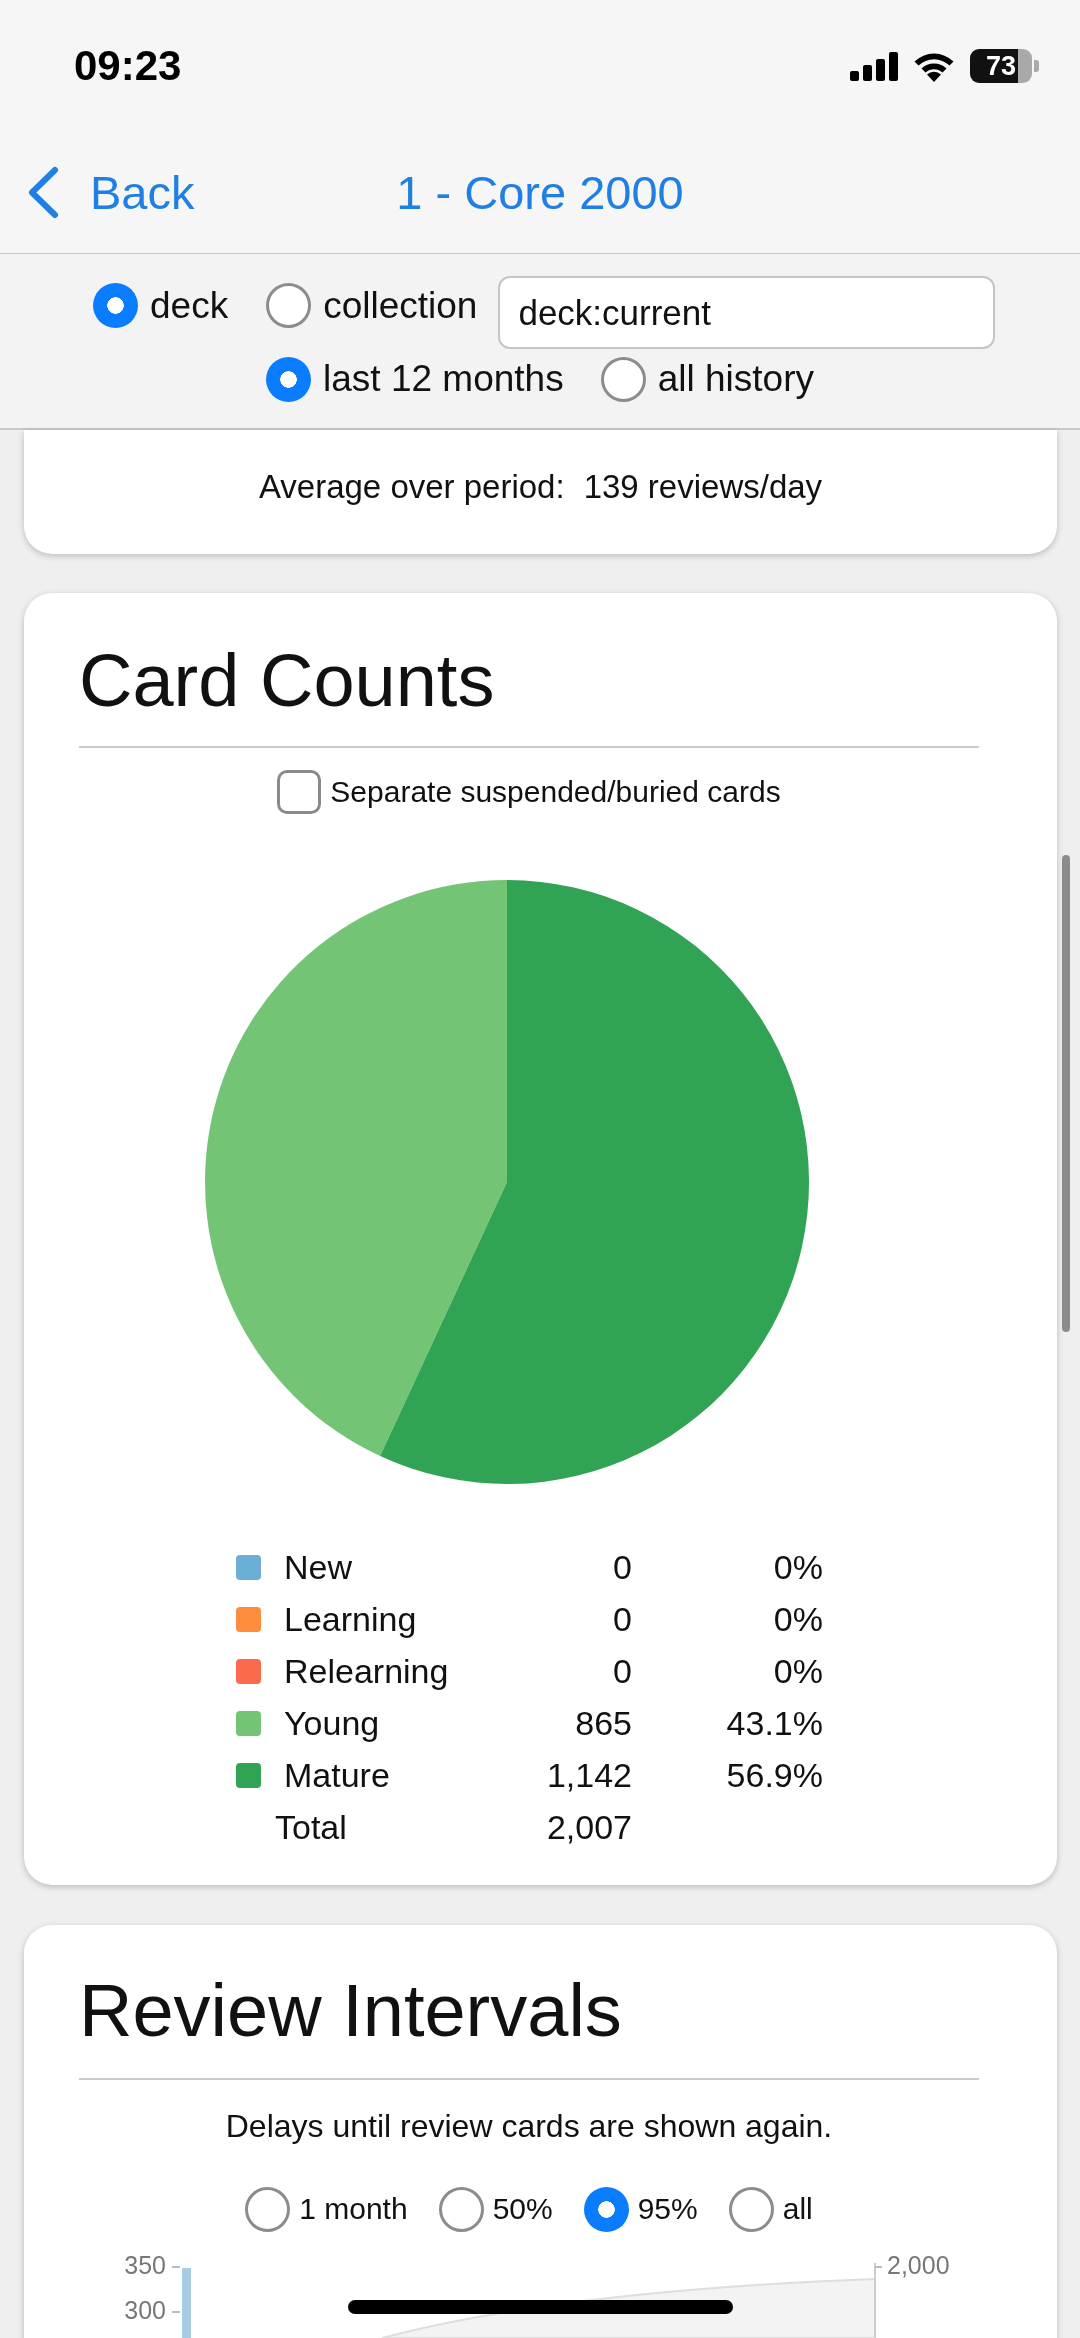  I want to click on legend-label: Learning, so click(351, 1619).